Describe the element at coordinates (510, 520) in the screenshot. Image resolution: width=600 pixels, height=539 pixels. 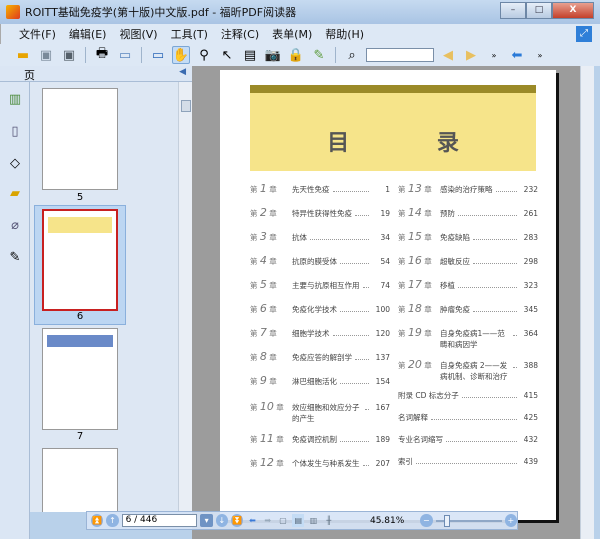
I see `zoom-in-icon: +` at that location.